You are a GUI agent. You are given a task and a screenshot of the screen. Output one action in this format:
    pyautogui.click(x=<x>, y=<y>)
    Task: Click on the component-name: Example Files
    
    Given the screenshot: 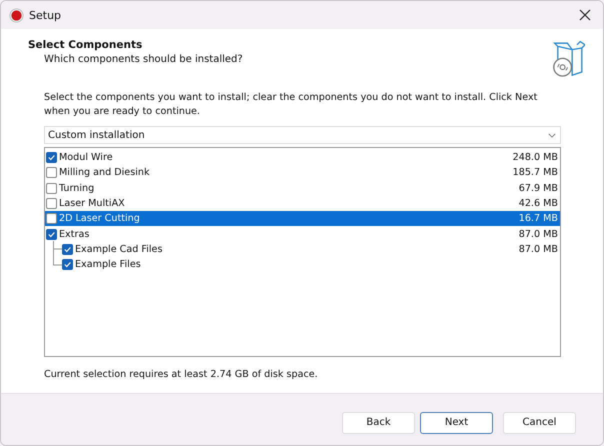 What is the action you would take?
    pyautogui.click(x=108, y=264)
    